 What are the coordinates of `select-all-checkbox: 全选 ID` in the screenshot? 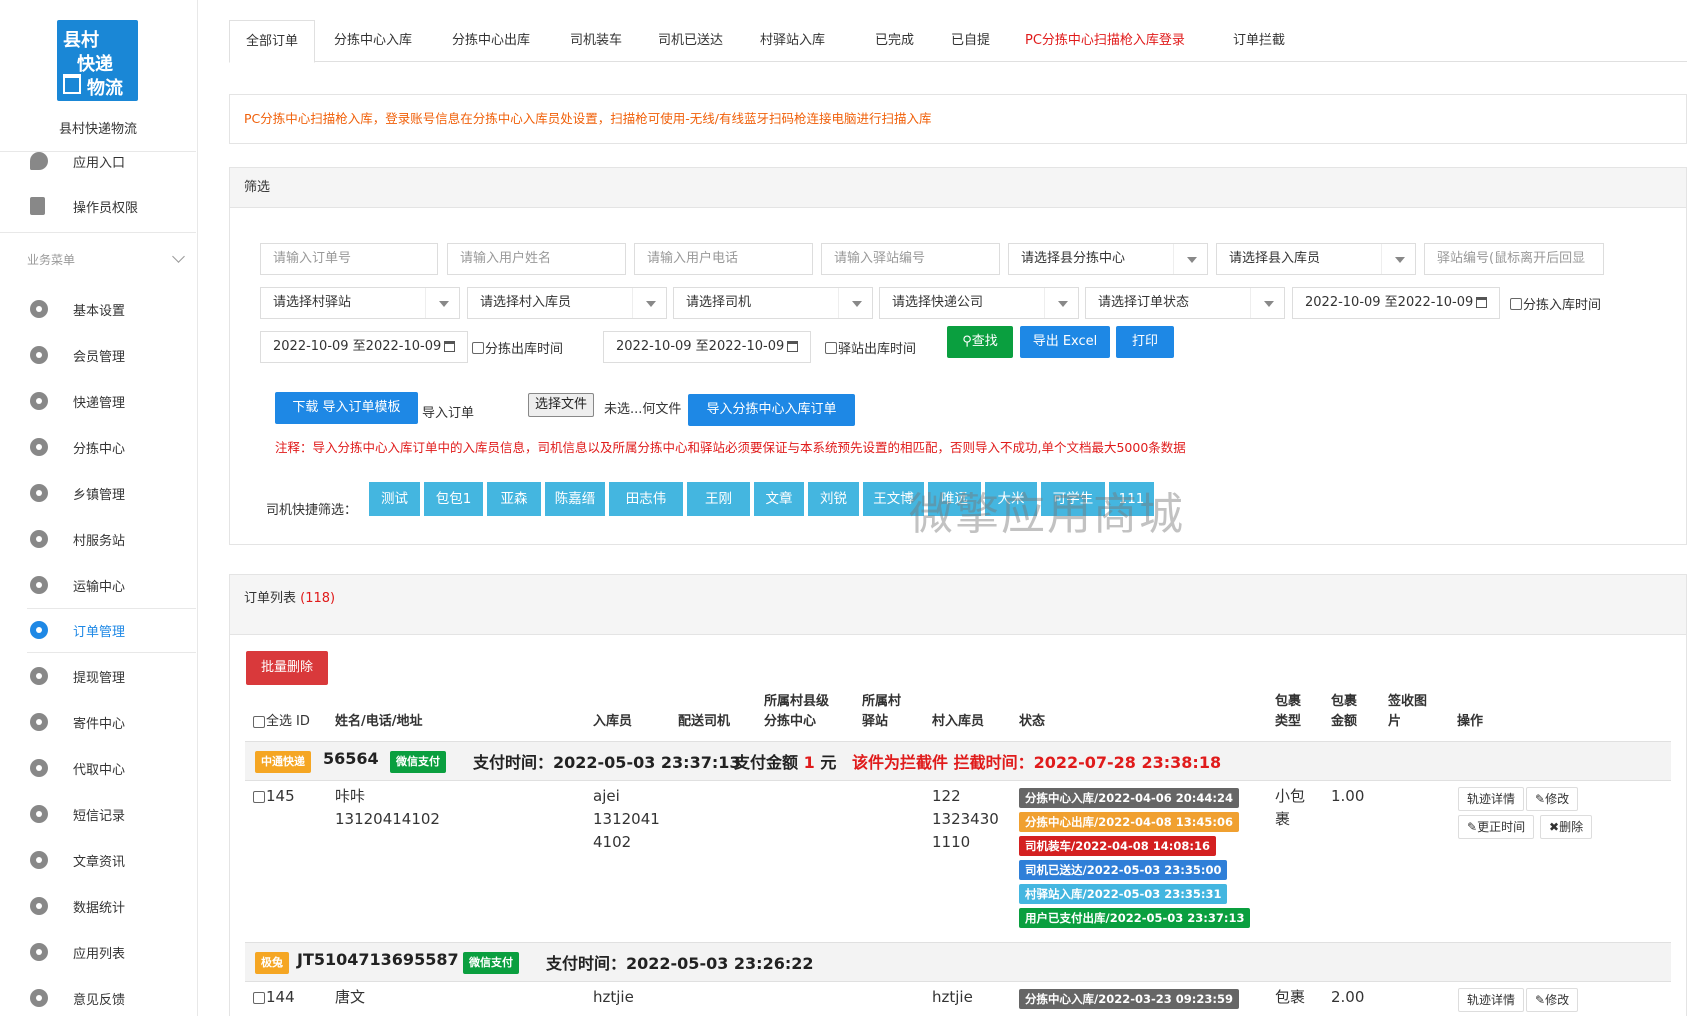 It's located at (281, 722).